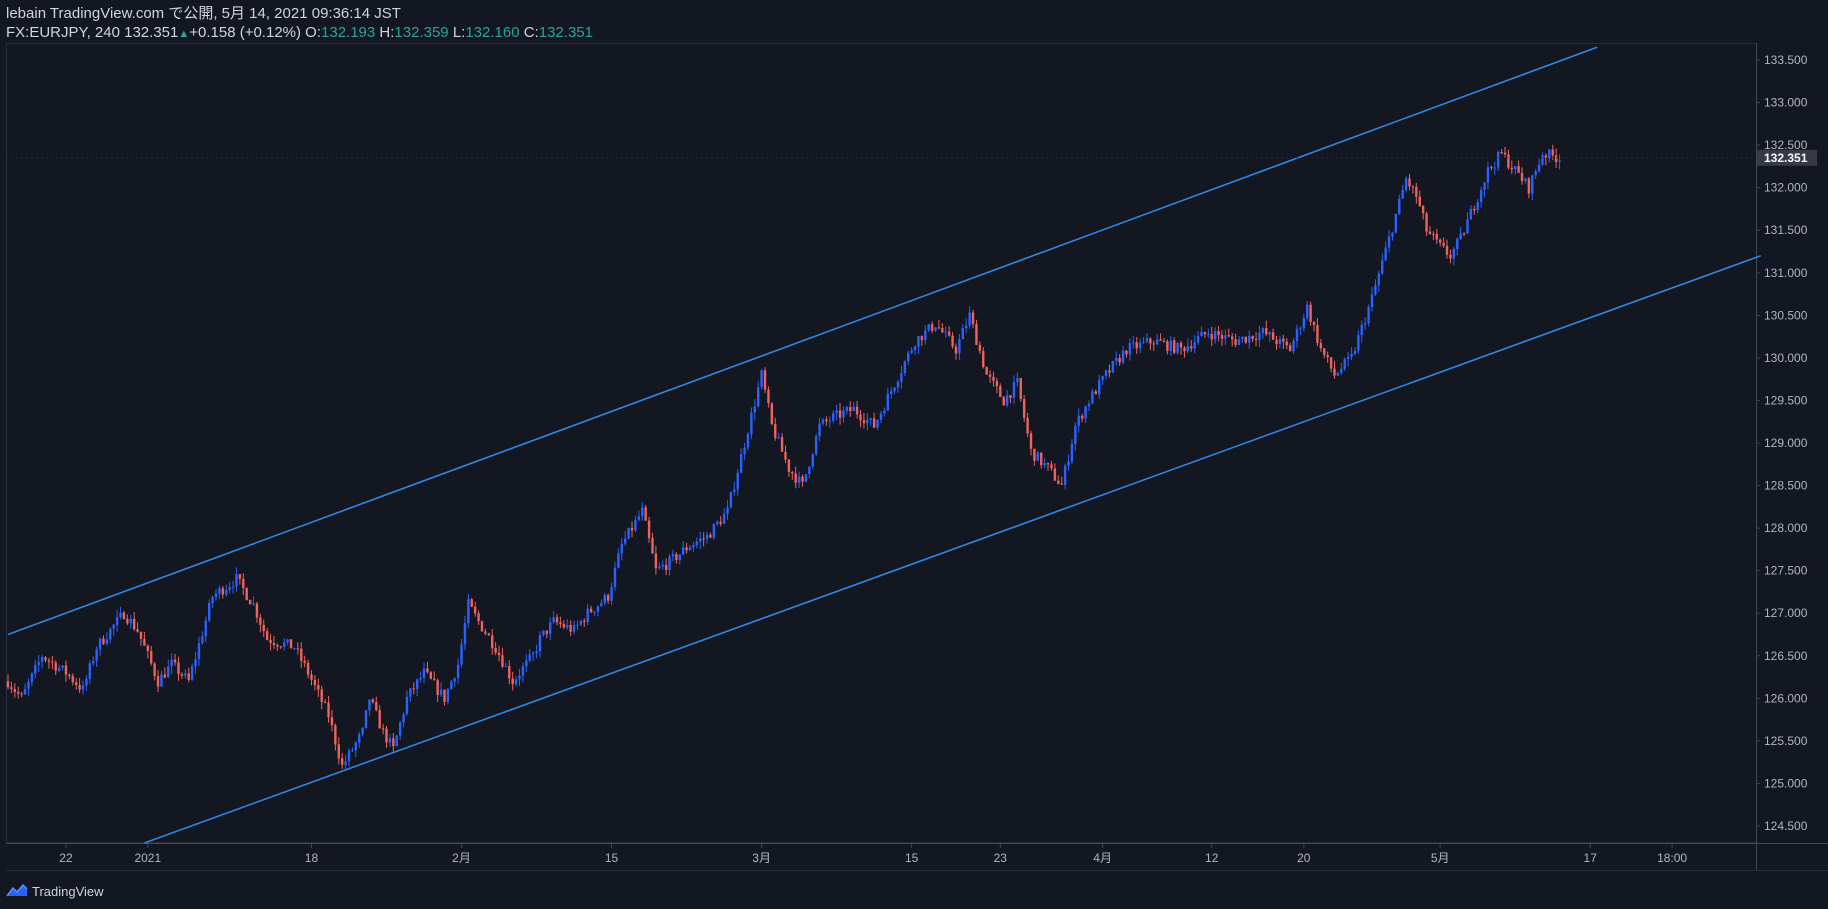  Describe the element at coordinates (55, 891) in the screenshot. I see `footer-brand: TradingView` at that location.